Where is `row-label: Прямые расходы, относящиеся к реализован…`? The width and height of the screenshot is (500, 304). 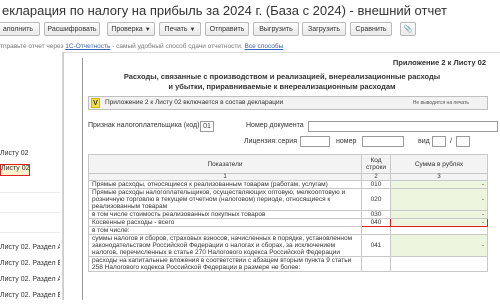 row-label: Прямые расходы, относящиеся к реализован… is located at coordinates (225, 184).